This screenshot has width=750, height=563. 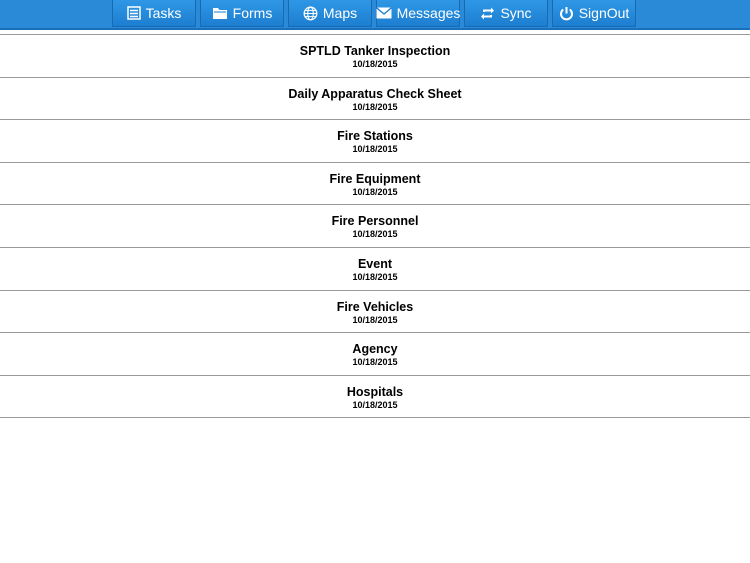 I want to click on folder-icon, so click(x=220, y=13).